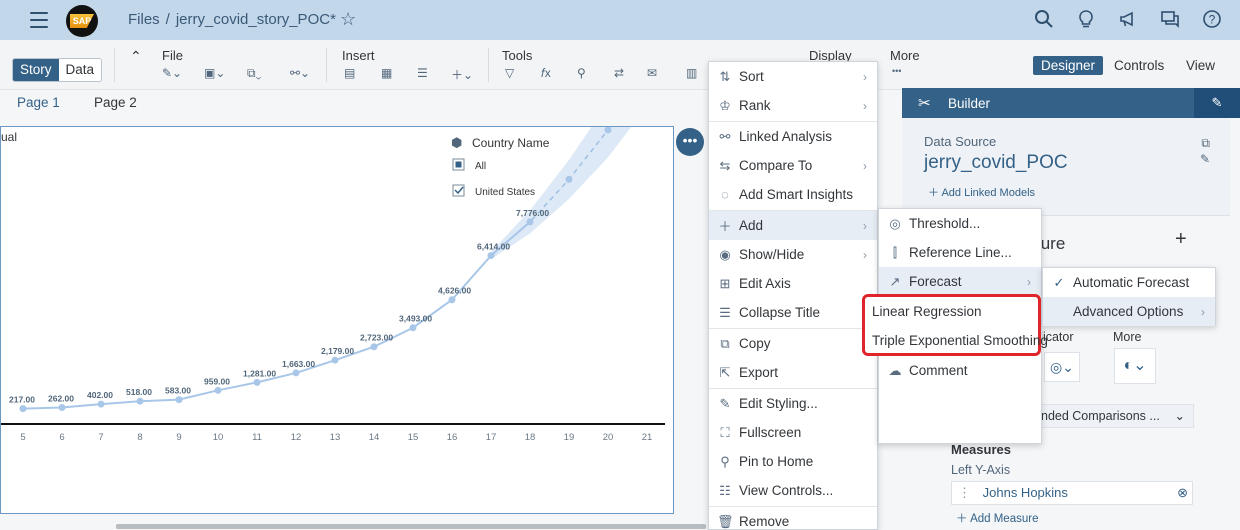 This screenshot has height=530, width=1240. What do you see at coordinates (100, 395) in the screenshot?
I see `data-label: 402.00` at bounding box center [100, 395].